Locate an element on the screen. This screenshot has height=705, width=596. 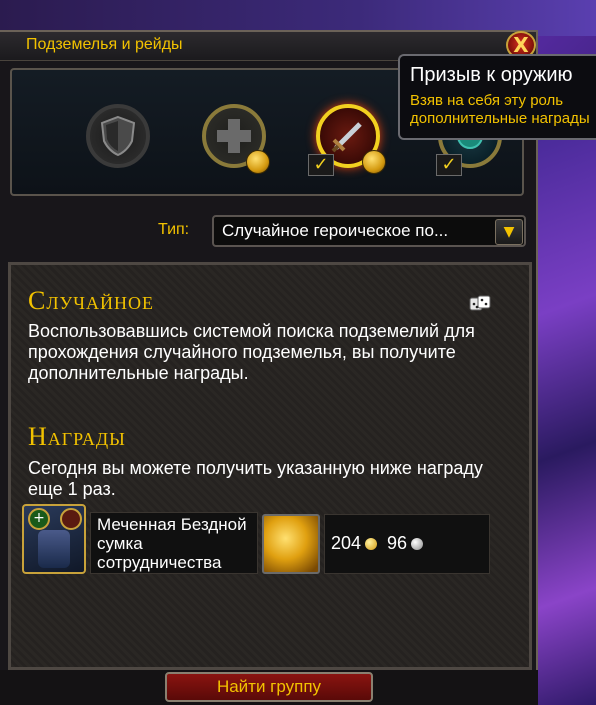
gold-reward-icon is located at coordinates (291, 544).